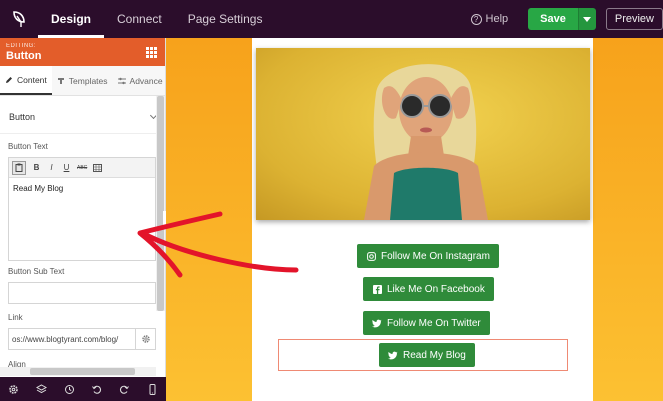  I want to click on facebook-icon, so click(377, 289).